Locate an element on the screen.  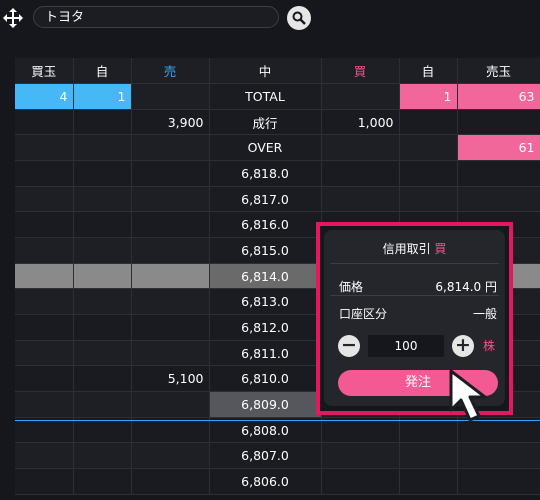
search-icon is located at coordinates (299, 18).